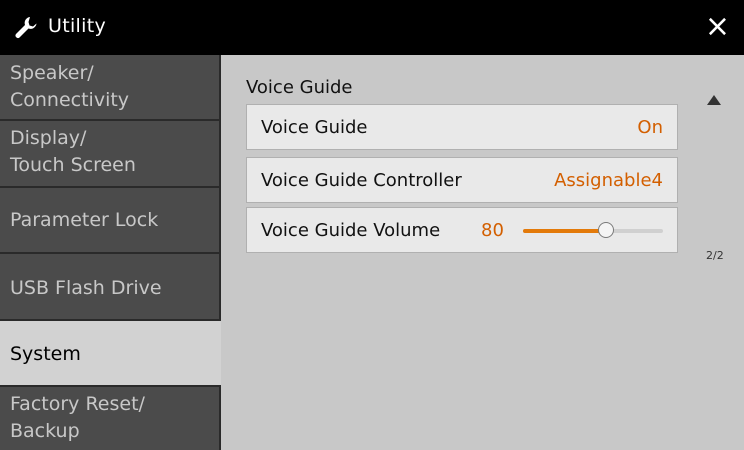  I want to click on sidebar-item-usb-flash-drive: USB Flash Drive, so click(110, 287).